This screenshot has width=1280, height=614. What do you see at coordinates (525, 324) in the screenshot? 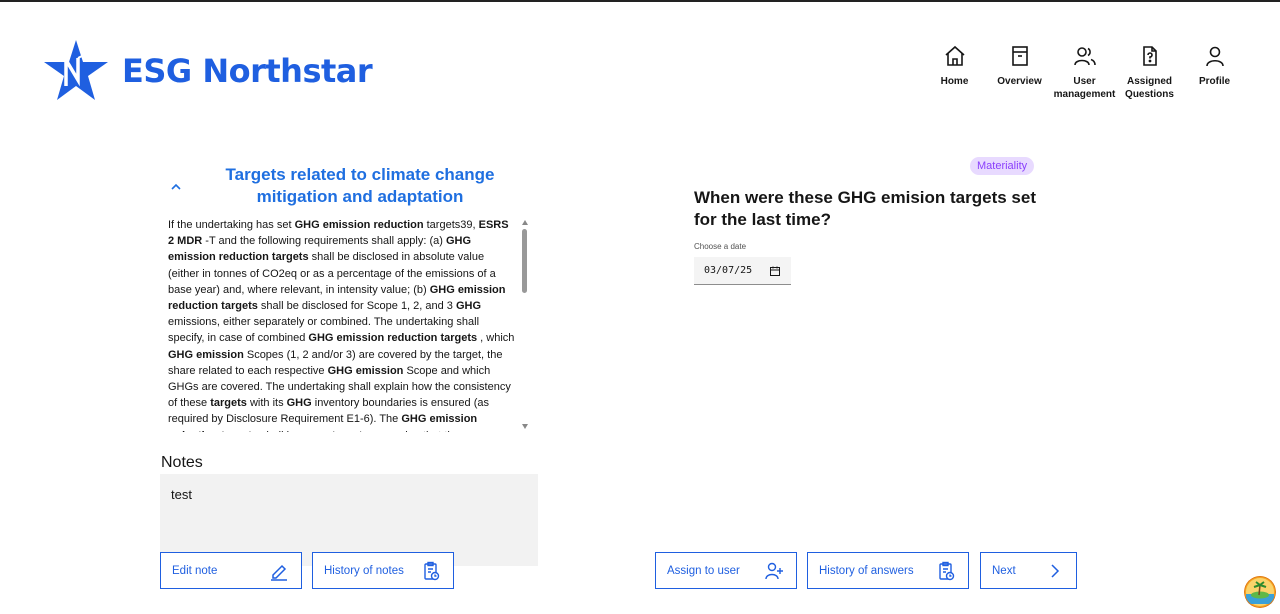
I see `scrollbar` at bounding box center [525, 324].